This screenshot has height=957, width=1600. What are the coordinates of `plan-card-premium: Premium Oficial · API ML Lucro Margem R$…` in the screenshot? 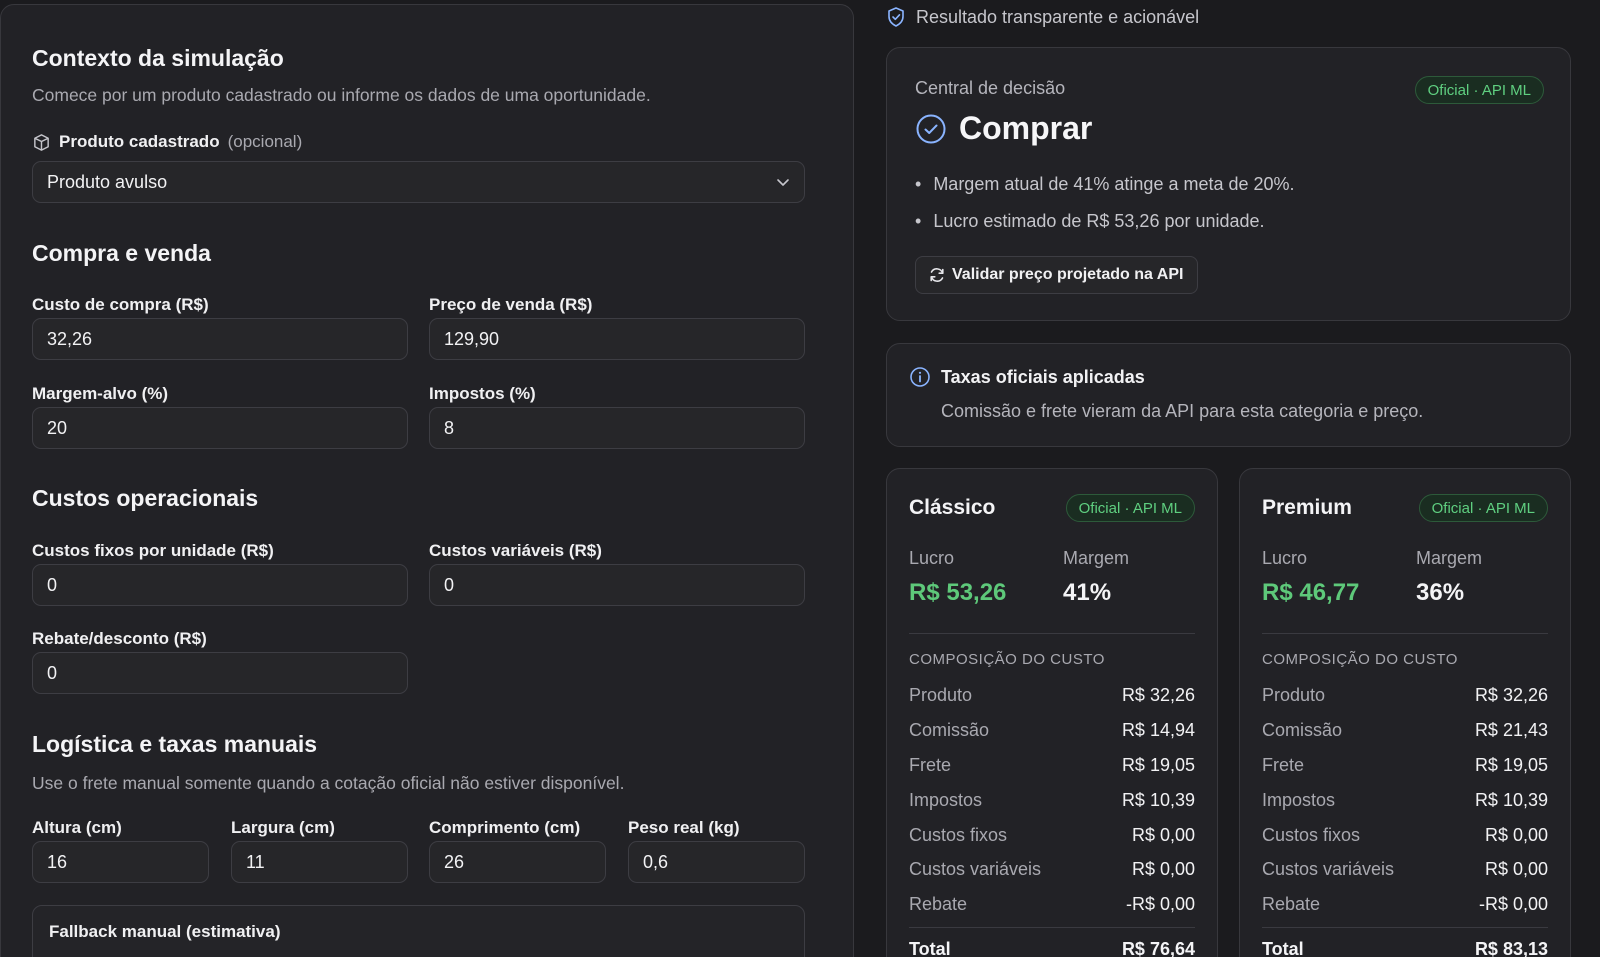 It's located at (1405, 712).